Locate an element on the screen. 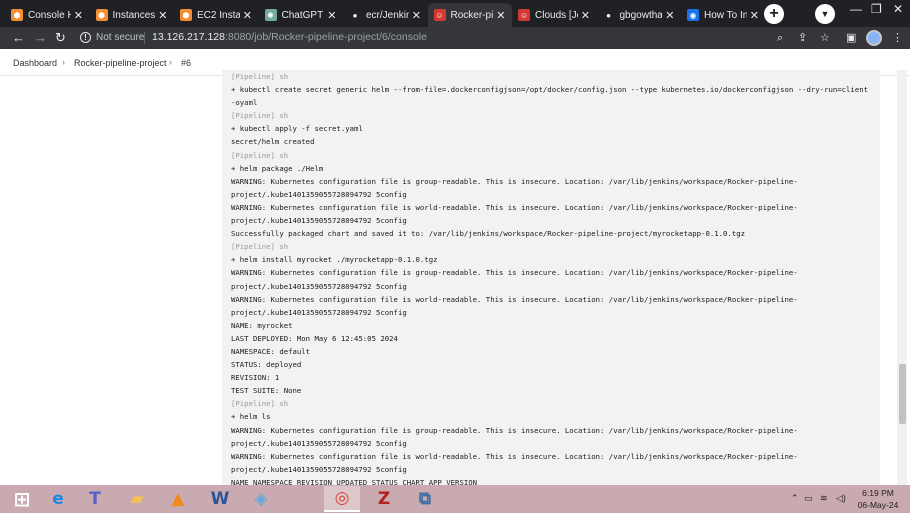  taskbar-paint: ◈ is located at coordinates (261, 499).